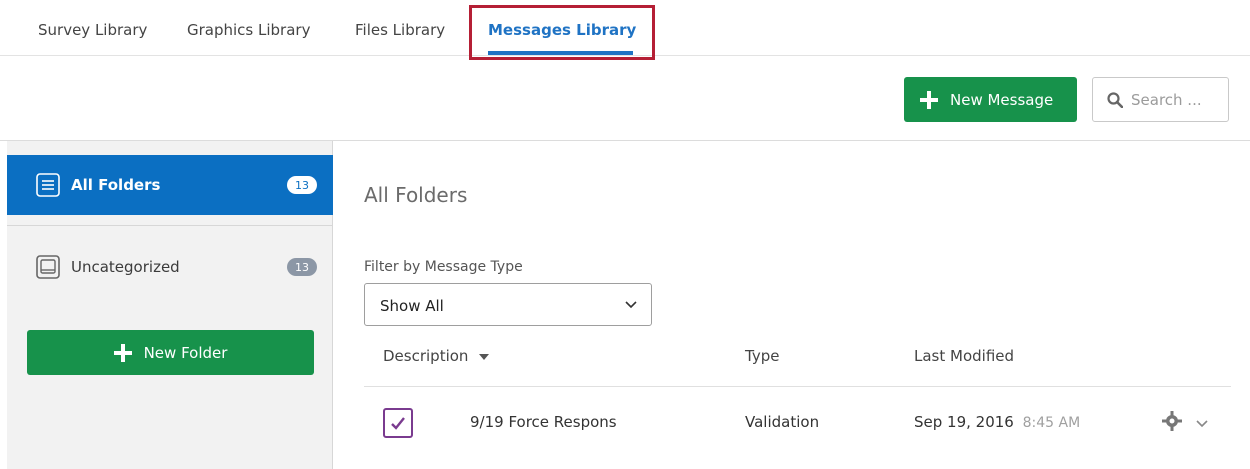  I want to click on sidebar-item-uncategorized: Uncategorized 13, so click(170, 267).